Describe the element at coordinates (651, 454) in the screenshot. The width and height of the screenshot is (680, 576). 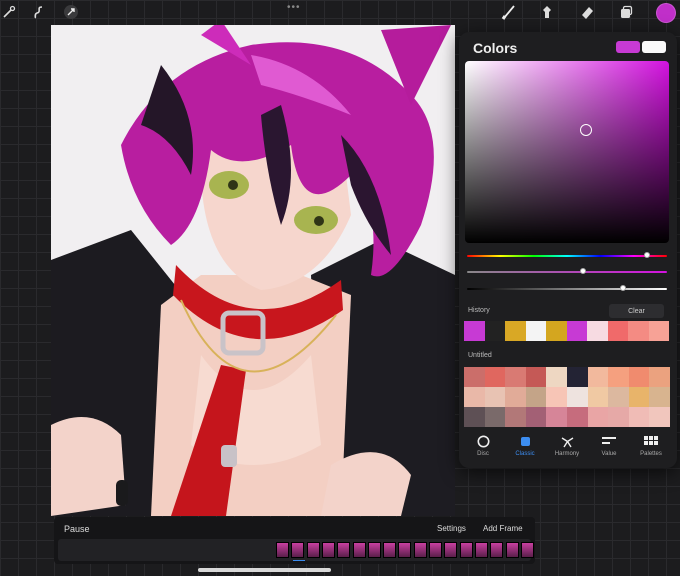
I see `tab-label: Palettes` at that location.